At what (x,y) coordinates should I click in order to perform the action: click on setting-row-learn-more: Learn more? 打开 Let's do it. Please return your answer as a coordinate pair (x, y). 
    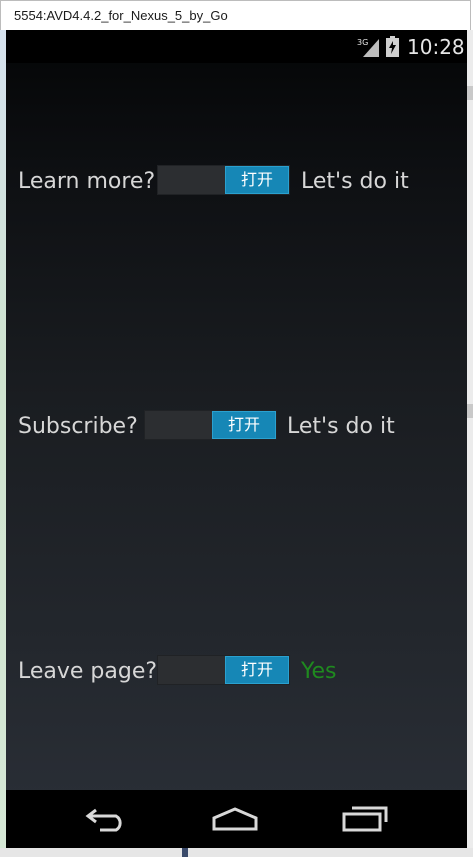
    Looking at the image, I should click on (236, 185).